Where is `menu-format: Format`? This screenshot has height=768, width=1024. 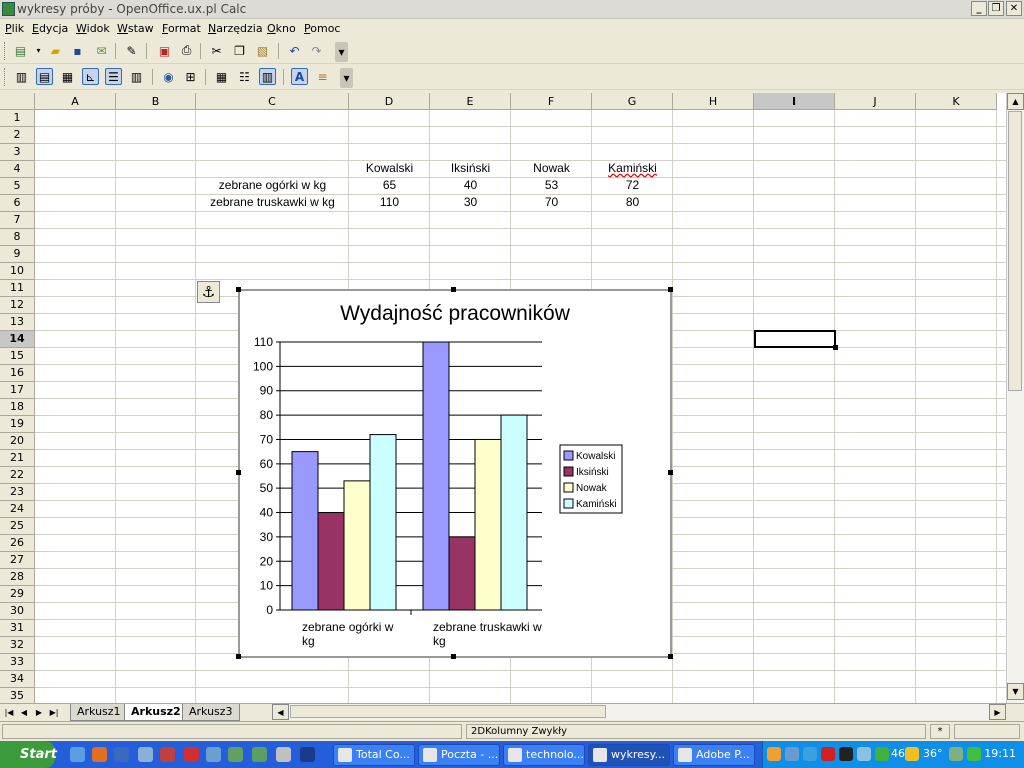
menu-format: Format is located at coordinates (181, 28).